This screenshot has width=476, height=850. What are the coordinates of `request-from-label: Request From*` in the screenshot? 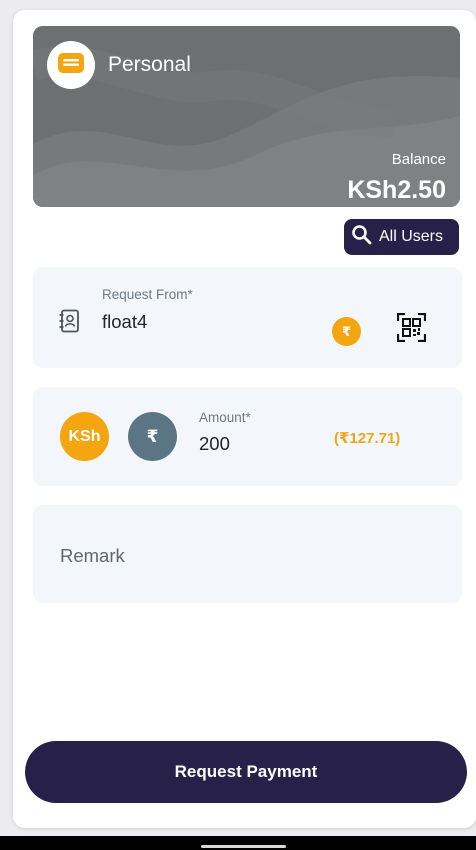 It's located at (147, 294).